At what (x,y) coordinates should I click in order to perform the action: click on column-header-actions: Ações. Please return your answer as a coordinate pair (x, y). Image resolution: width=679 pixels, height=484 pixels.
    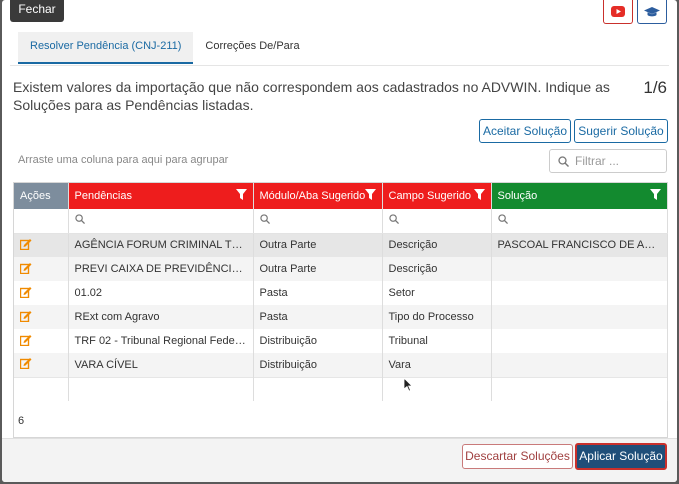
    Looking at the image, I should click on (41, 196).